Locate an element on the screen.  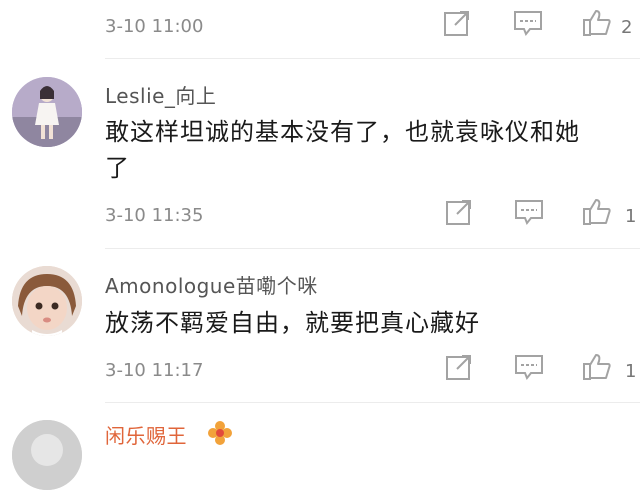
flower-icon is located at coordinates (220, 433).